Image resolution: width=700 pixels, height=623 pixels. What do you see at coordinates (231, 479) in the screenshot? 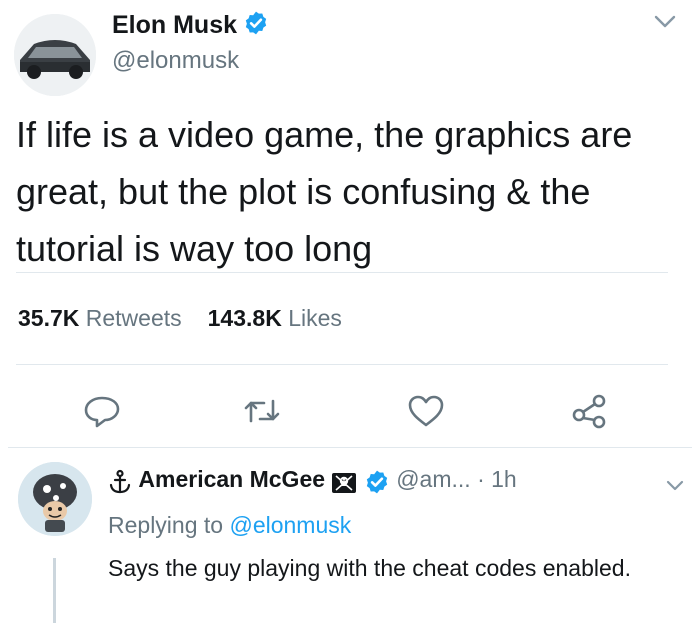
I see `reply-author-name: American McGee` at bounding box center [231, 479].